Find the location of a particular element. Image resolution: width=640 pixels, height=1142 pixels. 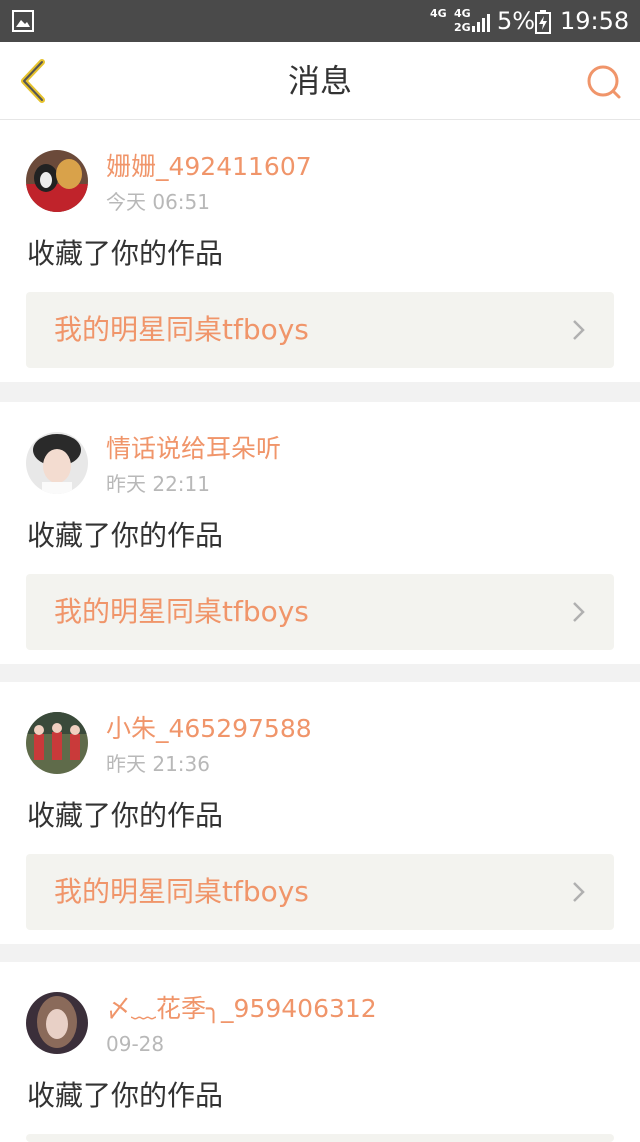

timestamp: 昨天 21:36 is located at coordinates (158, 764).